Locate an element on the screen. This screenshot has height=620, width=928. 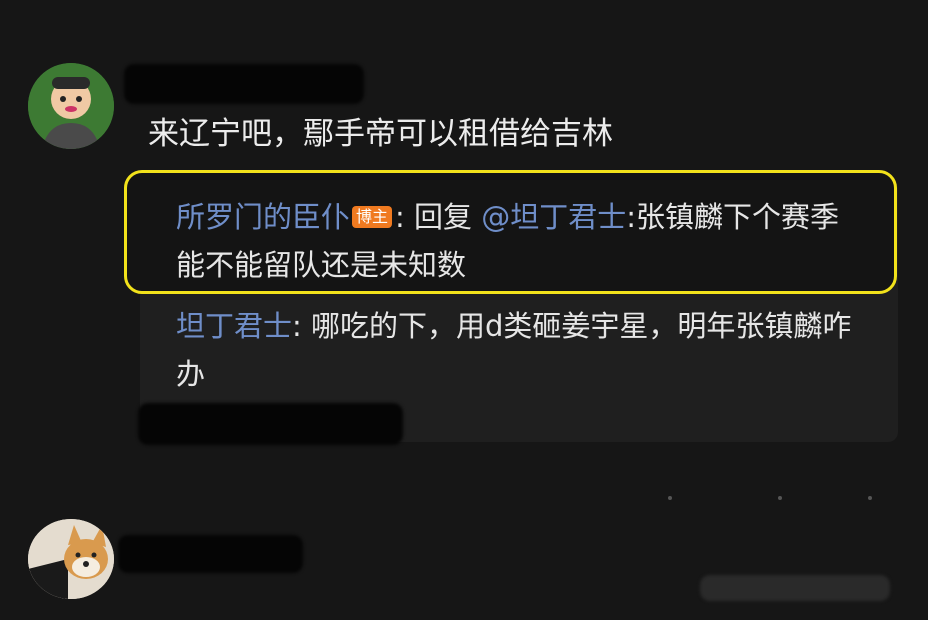
reply-item: 坦丁君士: 哪吃的下，用d类砸姜宇星，明年张镇麟咋办 is located at coordinates (521, 350).